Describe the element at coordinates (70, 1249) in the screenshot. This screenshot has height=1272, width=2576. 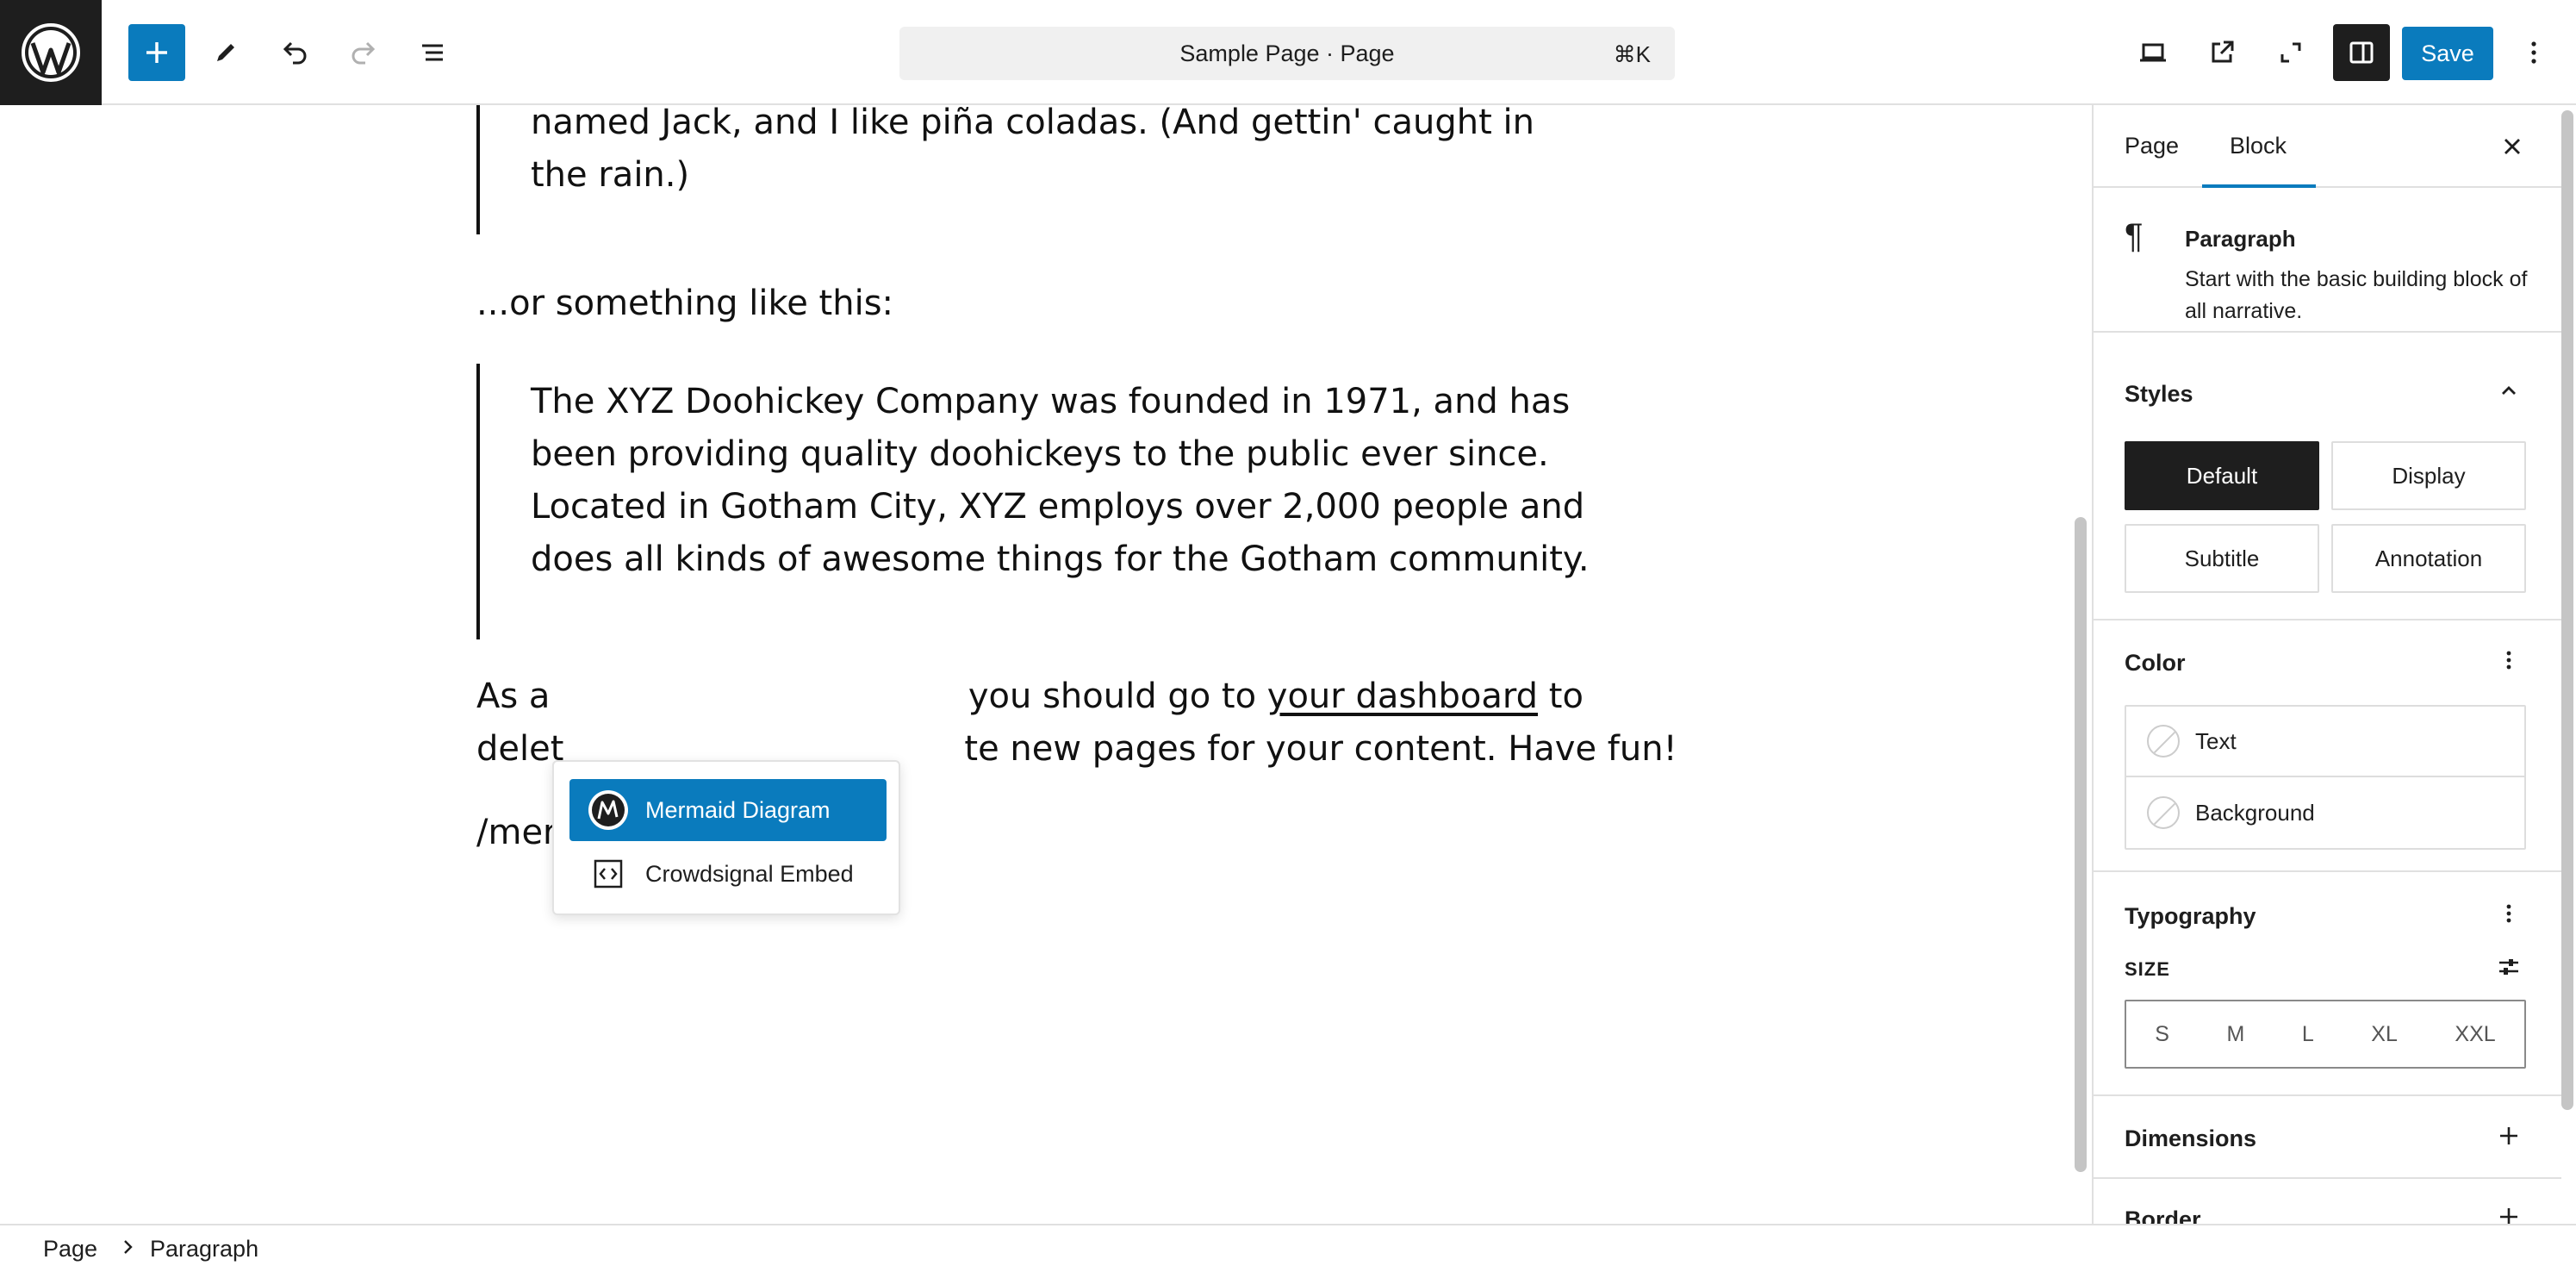
I see `breadcrumb-item-page: Page` at that location.